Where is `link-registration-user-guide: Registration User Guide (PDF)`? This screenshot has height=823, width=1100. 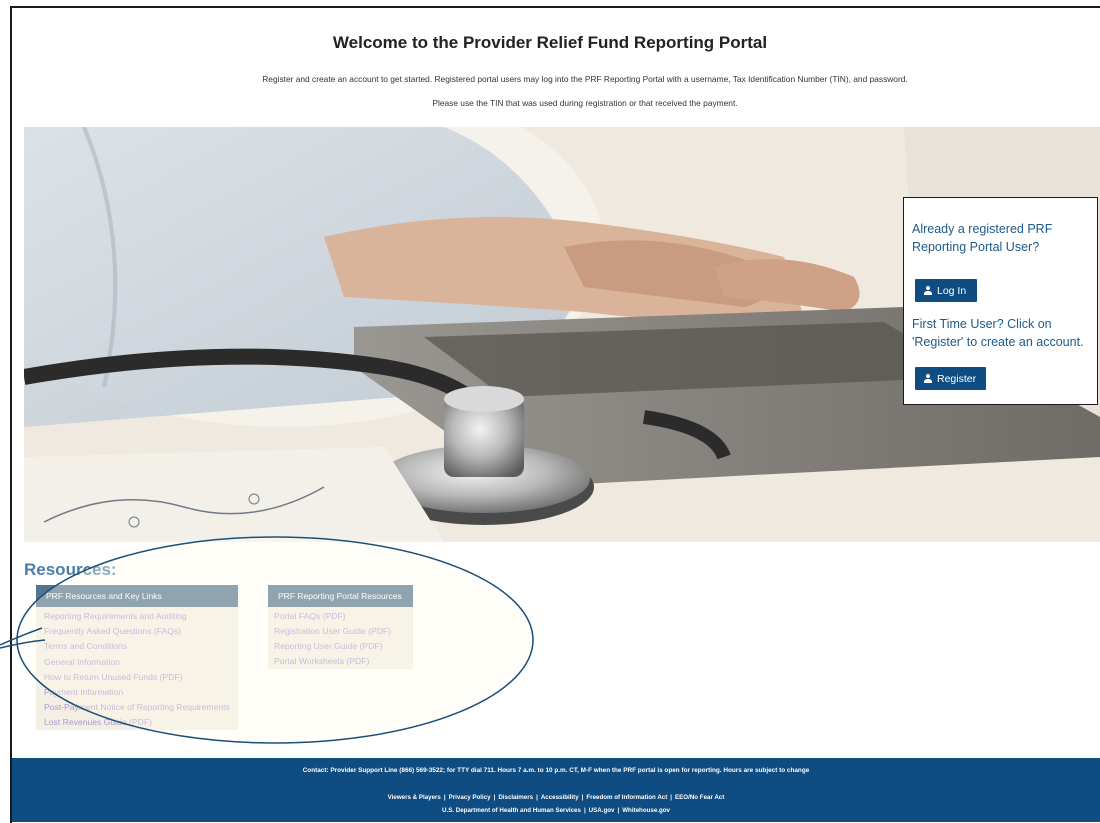
link-registration-user-guide: Registration User Guide (PDF) is located at coordinates (343, 631).